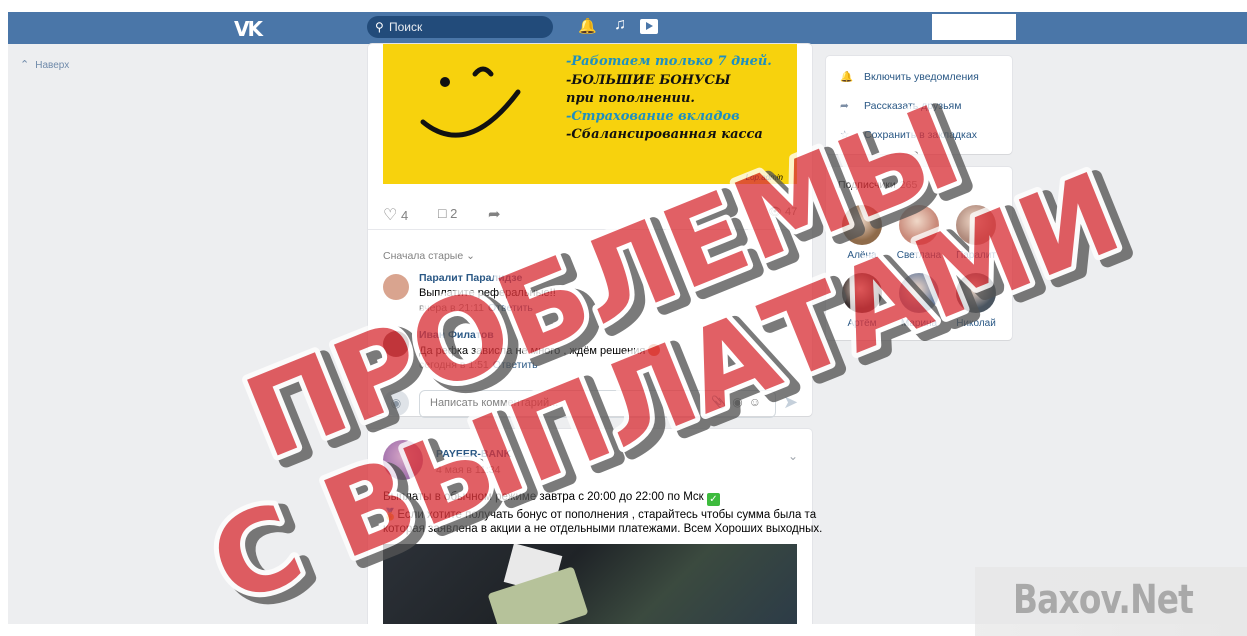 Image resolution: width=1247 pixels, height=636 pixels. I want to click on notifications-bell-icon: 🔔, so click(587, 26).